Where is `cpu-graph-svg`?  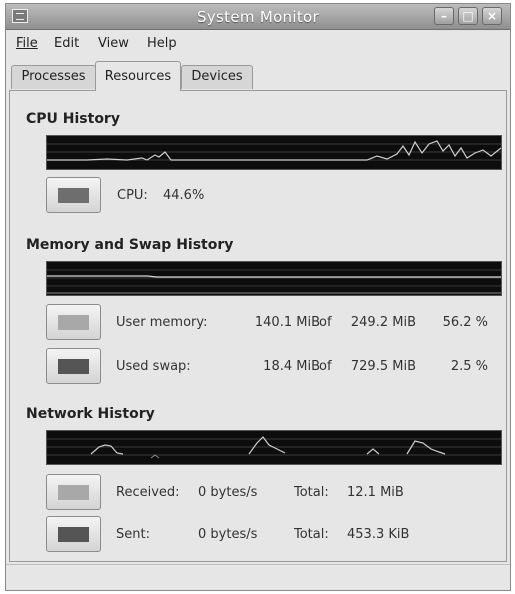 cpu-graph-svg is located at coordinates (274, 150).